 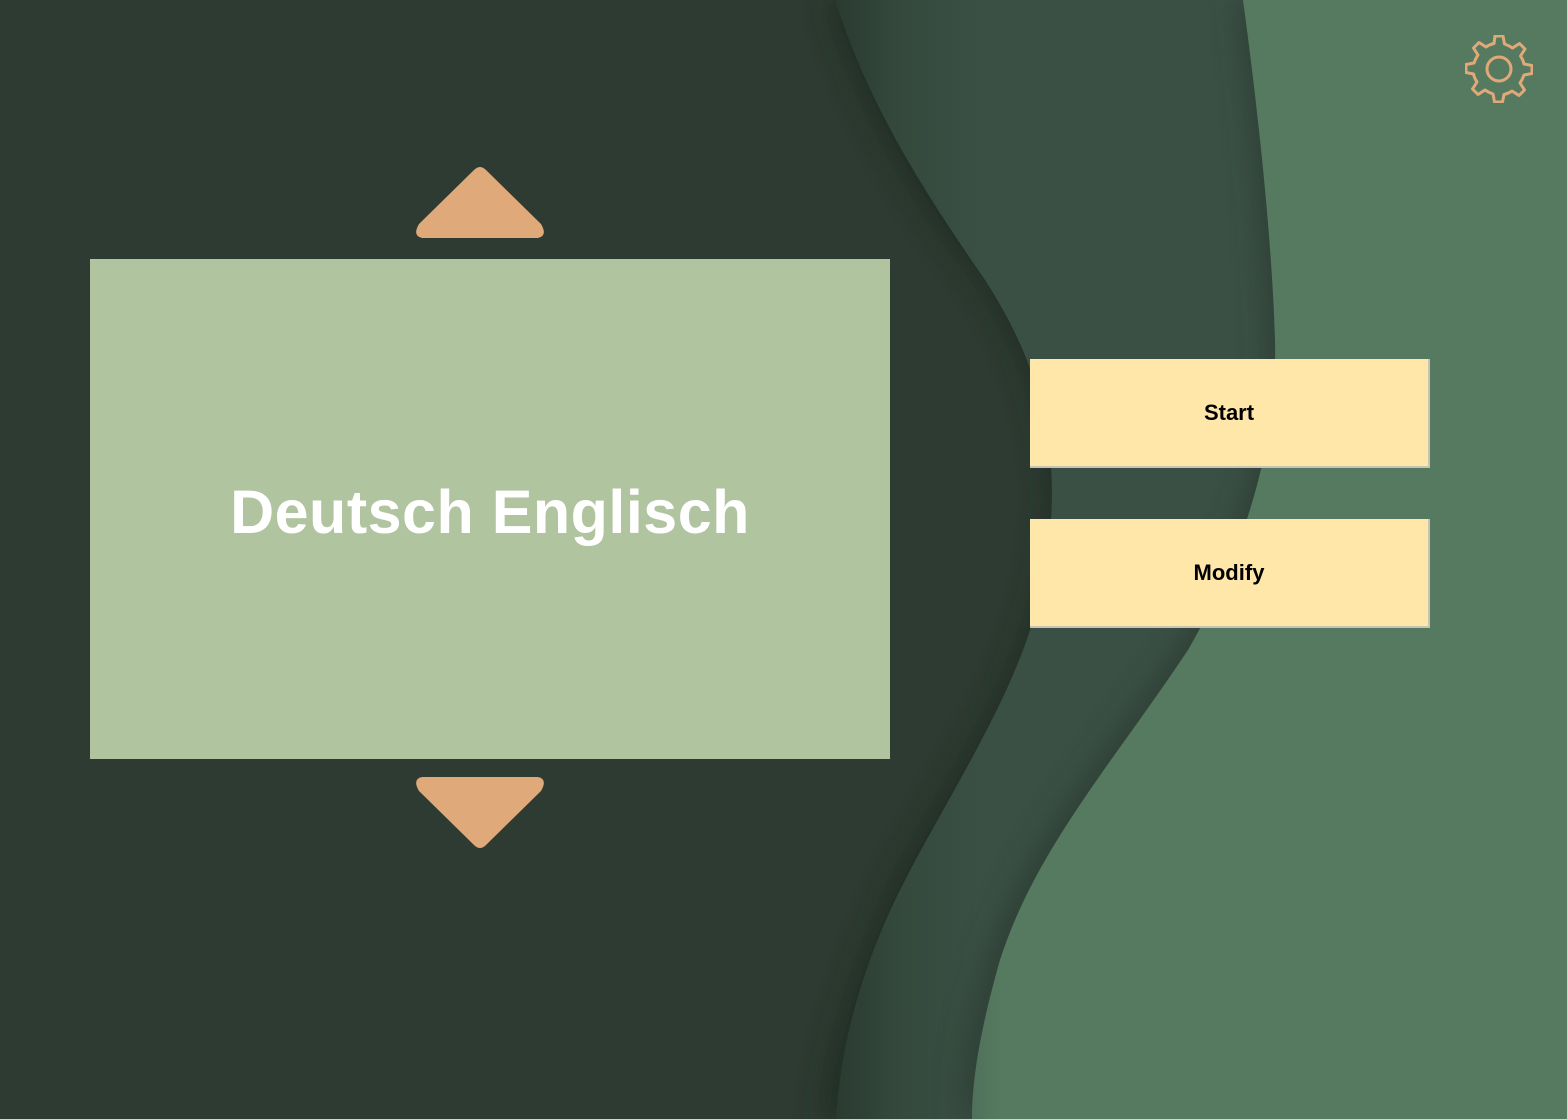 I want to click on gear-icon, so click(x=1499, y=69).